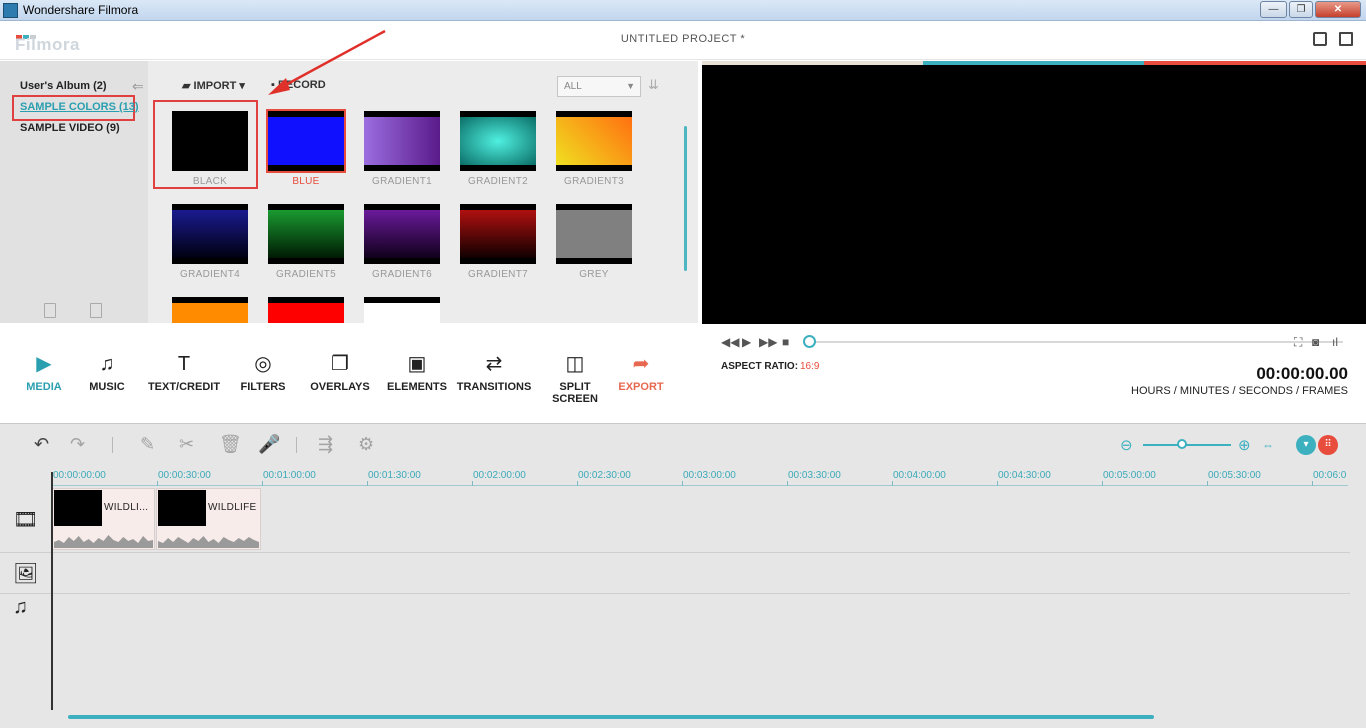 This screenshot has height=728, width=1366. What do you see at coordinates (306, 242) in the screenshot?
I see `color-thumbnail: GRADIENT5` at bounding box center [306, 242].